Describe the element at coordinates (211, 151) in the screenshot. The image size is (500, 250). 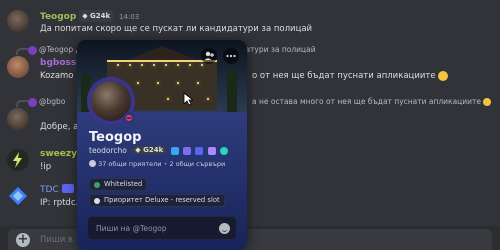
I see `hypesquad-badge-icon` at that location.